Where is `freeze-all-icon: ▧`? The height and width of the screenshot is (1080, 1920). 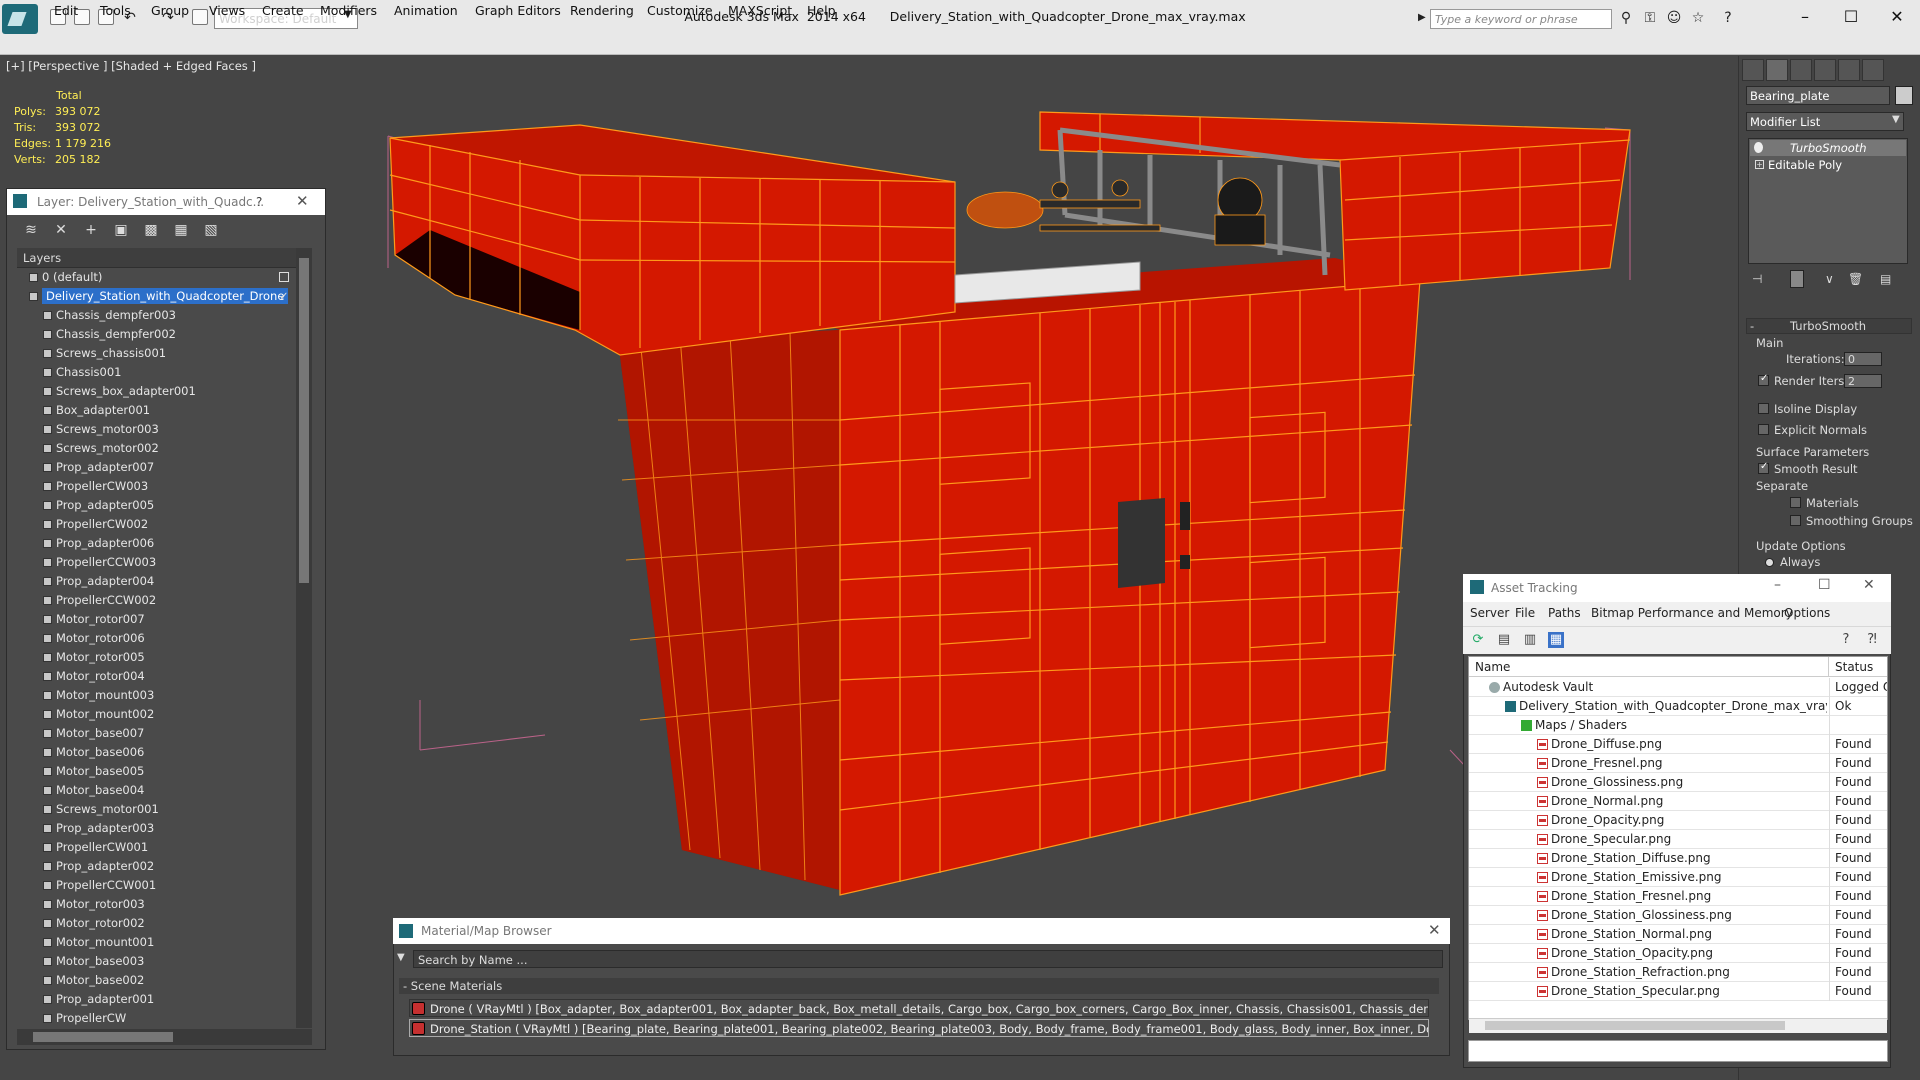
freeze-all-icon: ▧ is located at coordinates (211, 230).